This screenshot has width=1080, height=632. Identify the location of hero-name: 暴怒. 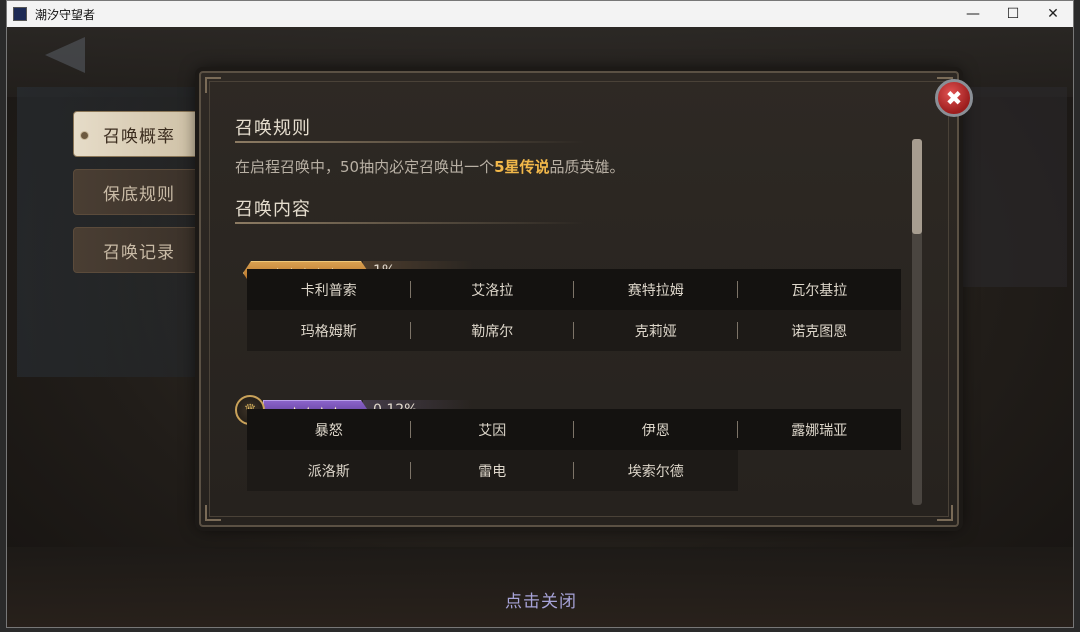
(329, 429).